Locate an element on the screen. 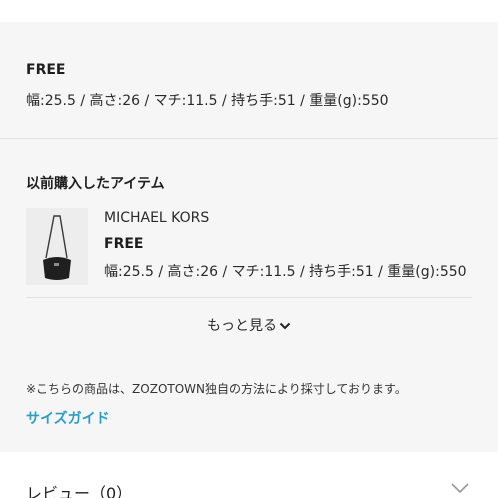 Image resolution: width=498 pixels, height=498 pixels. review-label: レビュー（0） is located at coordinates (79, 491).